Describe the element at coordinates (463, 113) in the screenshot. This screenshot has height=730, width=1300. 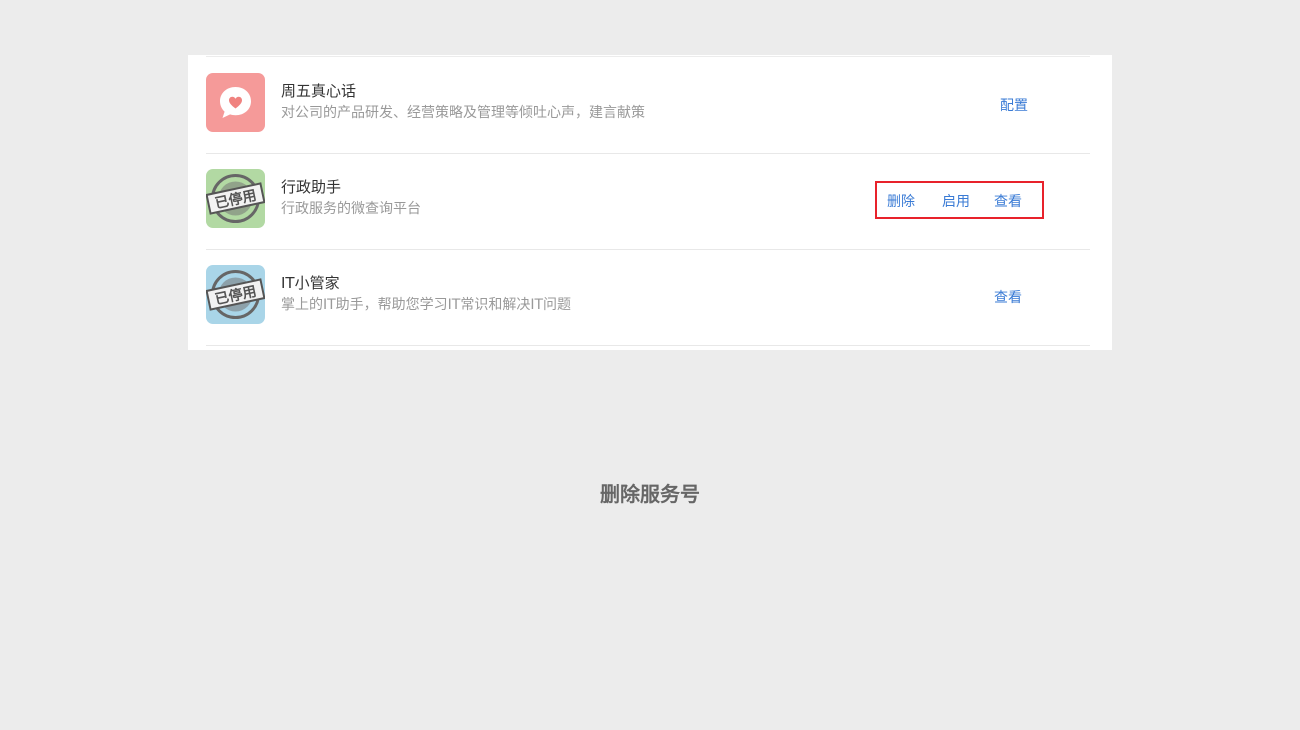
I see `service-description: 对公司的产品研发、经营策略及管理等倾吐心声，建言献策` at that location.